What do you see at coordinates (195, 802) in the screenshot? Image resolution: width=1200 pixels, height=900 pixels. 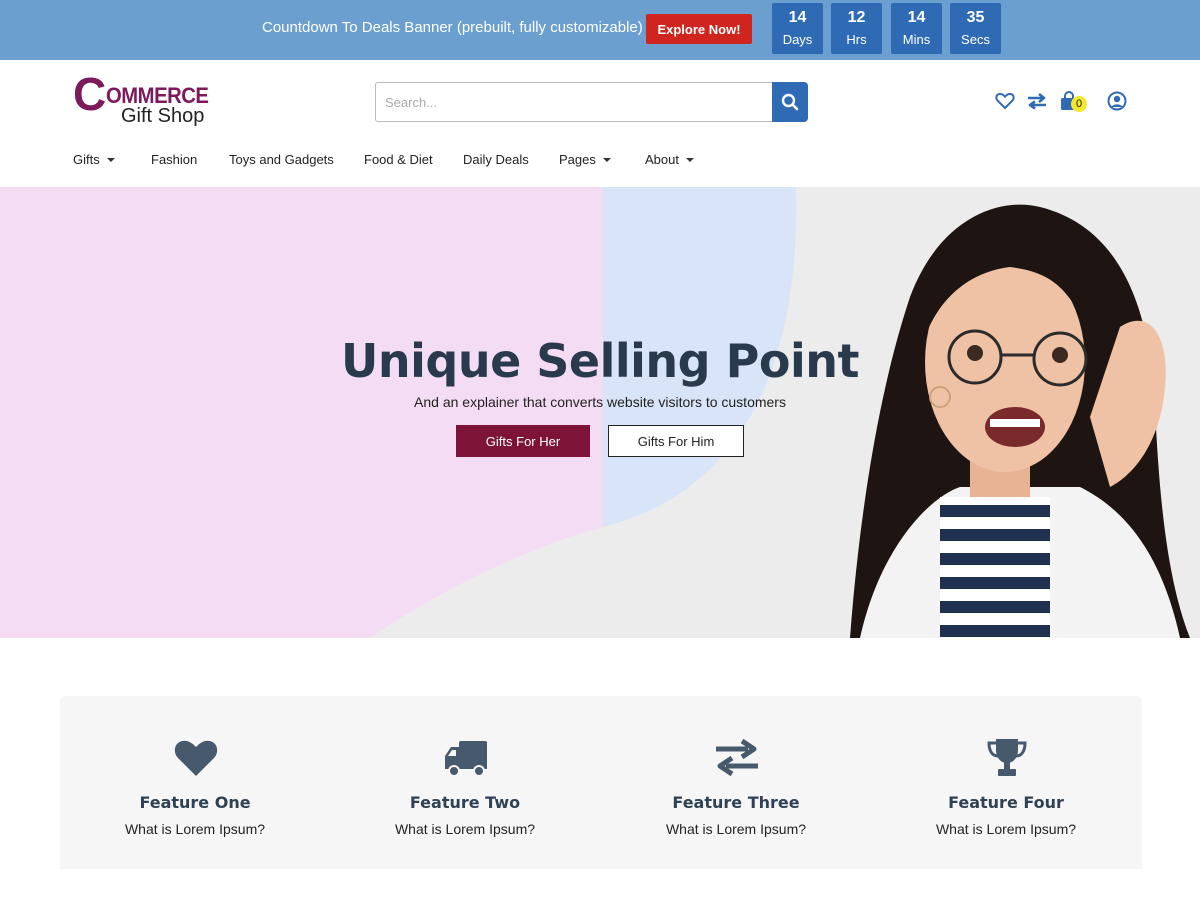 I see `feature-title: Feature One` at bounding box center [195, 802].